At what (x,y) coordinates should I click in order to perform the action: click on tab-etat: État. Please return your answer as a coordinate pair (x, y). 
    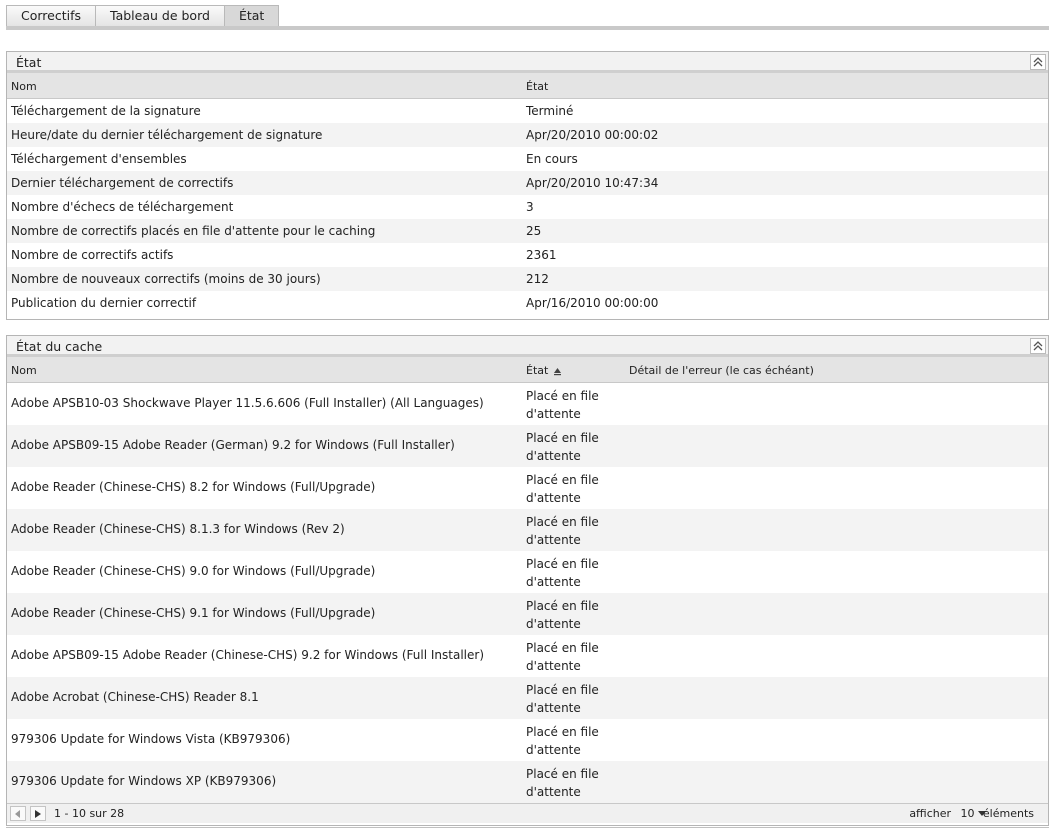
    Looking at the image, I should click on (251, 15).